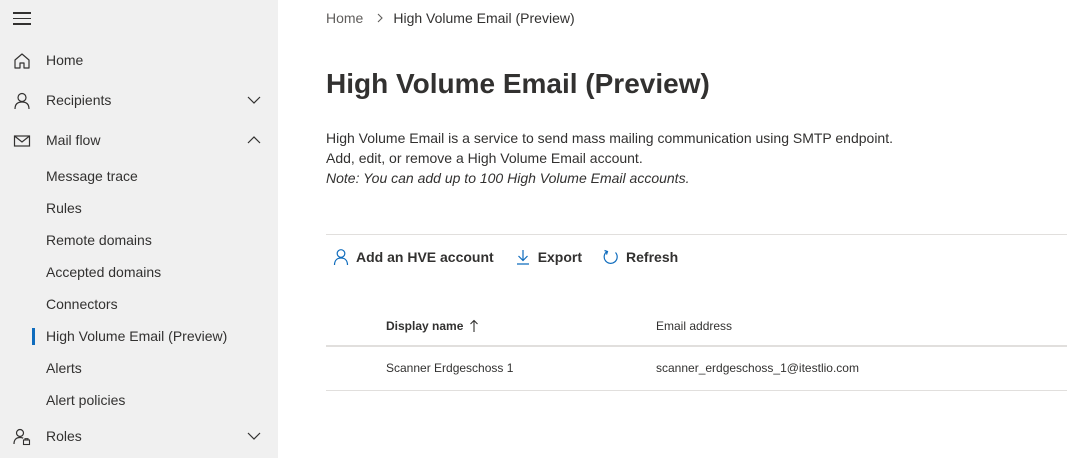 The height and width of the screenshot is (458, 1067). I want to click on export-label: Export, so click(560, 257).